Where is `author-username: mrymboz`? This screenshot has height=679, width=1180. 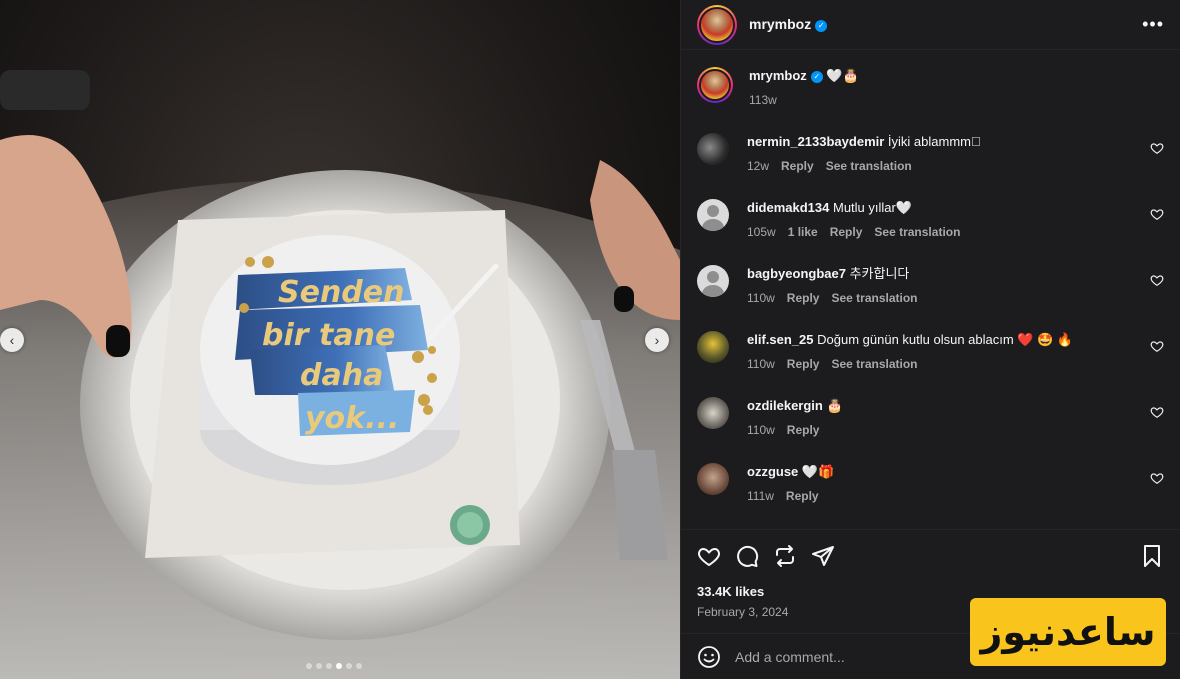
author-username: mrymboz is located at coordinates (780, 24).